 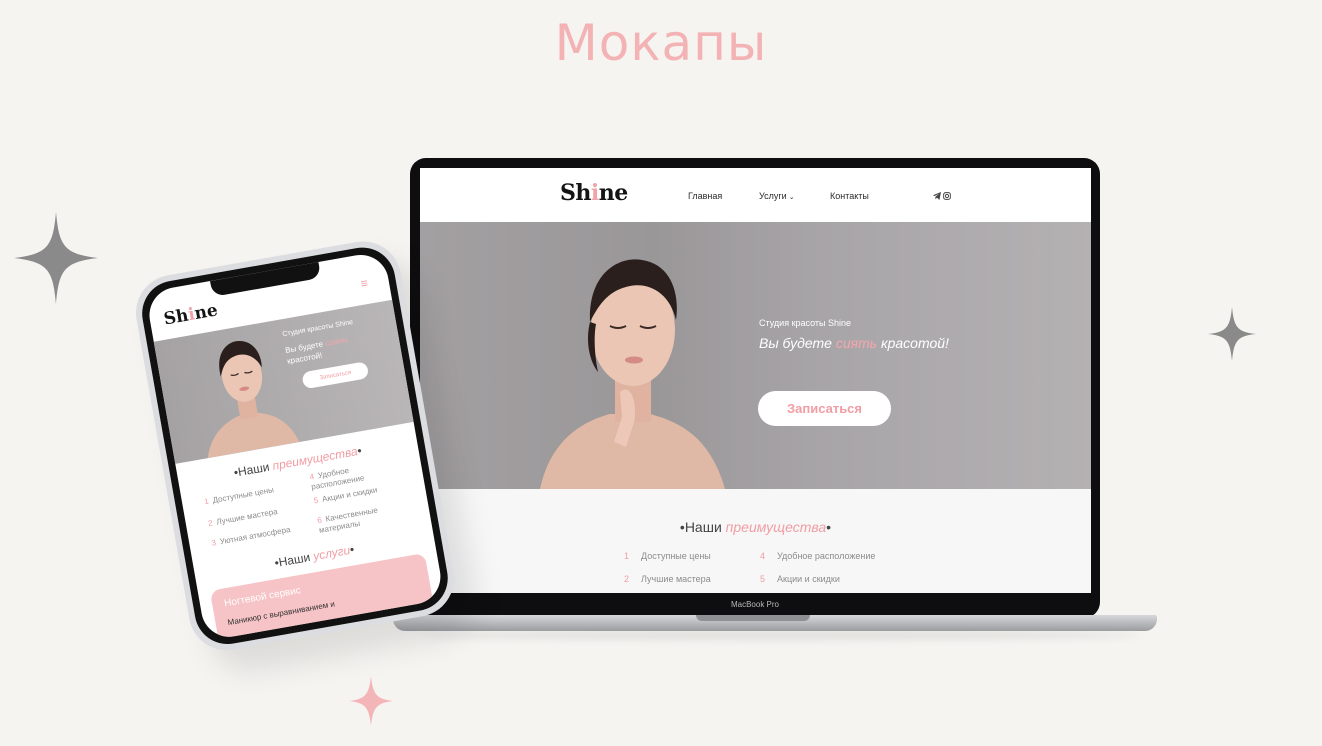 I want to click on telegram-icon, so click(x=937, y=196).